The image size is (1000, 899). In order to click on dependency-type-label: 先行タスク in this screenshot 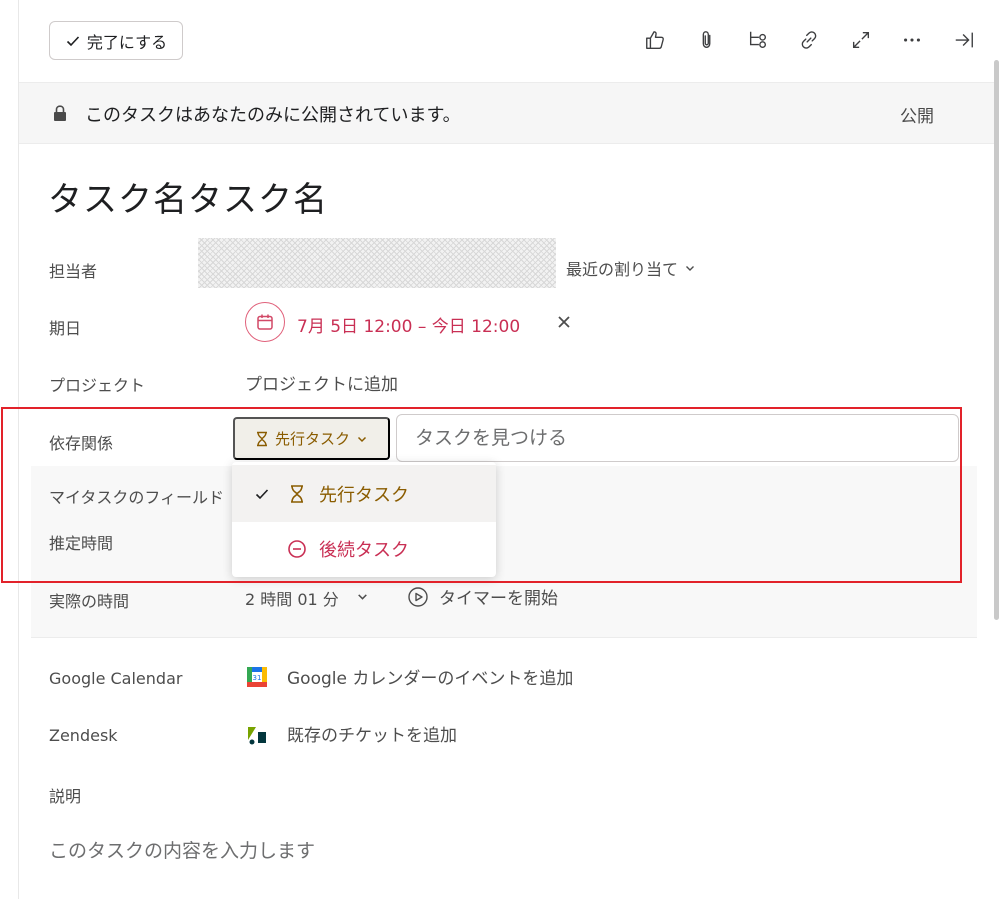, I will do `click(312, 439)`.